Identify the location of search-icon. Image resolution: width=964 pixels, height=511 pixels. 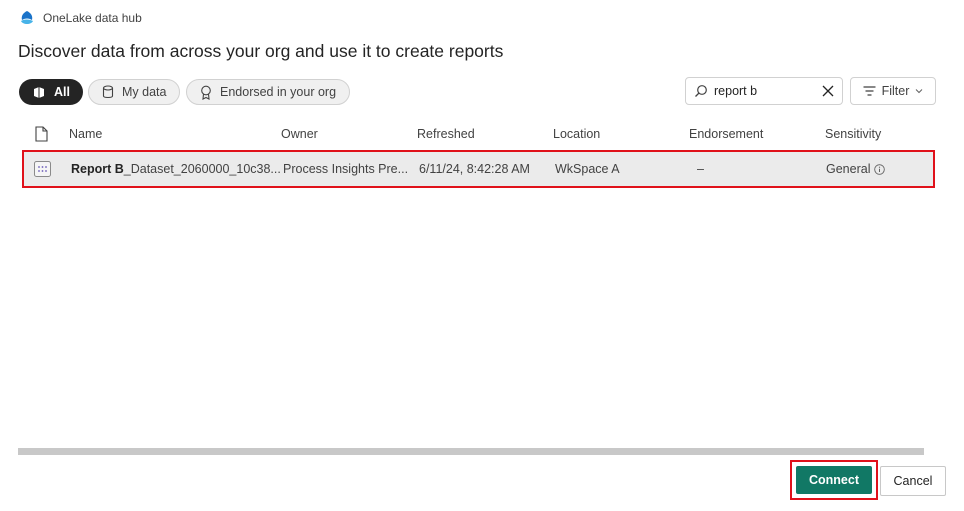
(701, 91).